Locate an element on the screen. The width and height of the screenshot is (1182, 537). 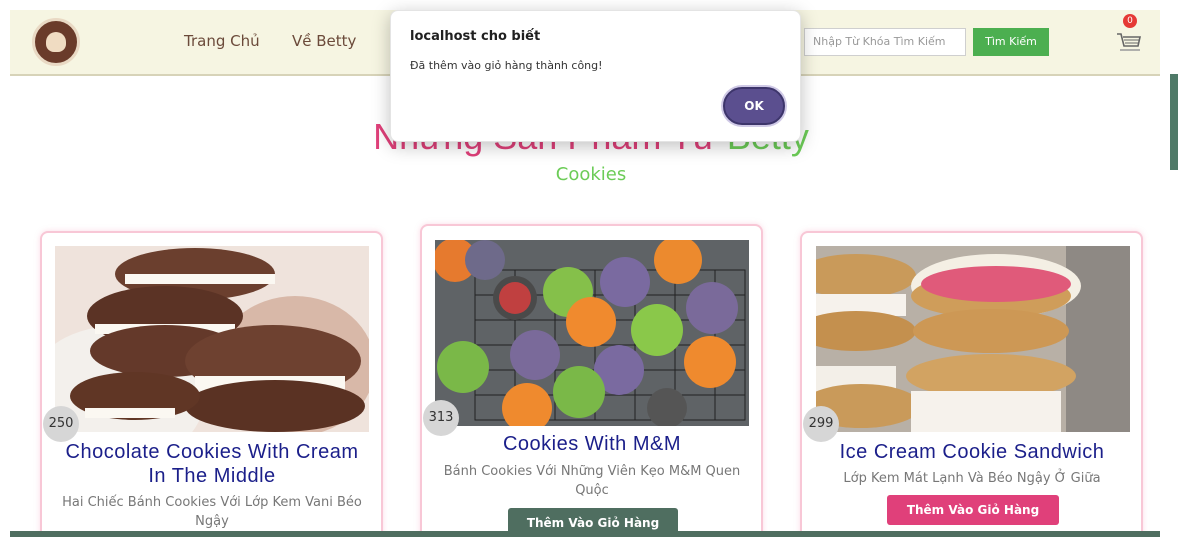
price-badge: 313 is located at coordinates (441, 418).